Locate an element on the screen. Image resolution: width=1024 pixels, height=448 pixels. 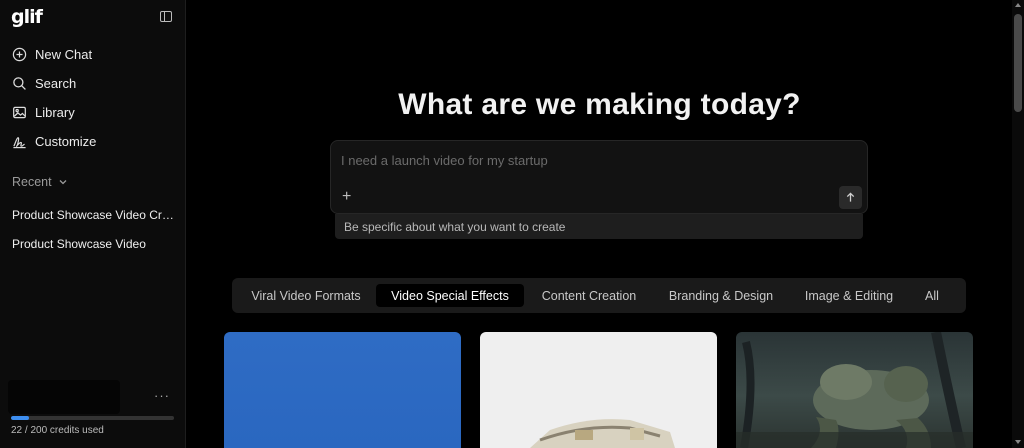
tab-content-creation: Content Creation is located at coordinates (589, 295).